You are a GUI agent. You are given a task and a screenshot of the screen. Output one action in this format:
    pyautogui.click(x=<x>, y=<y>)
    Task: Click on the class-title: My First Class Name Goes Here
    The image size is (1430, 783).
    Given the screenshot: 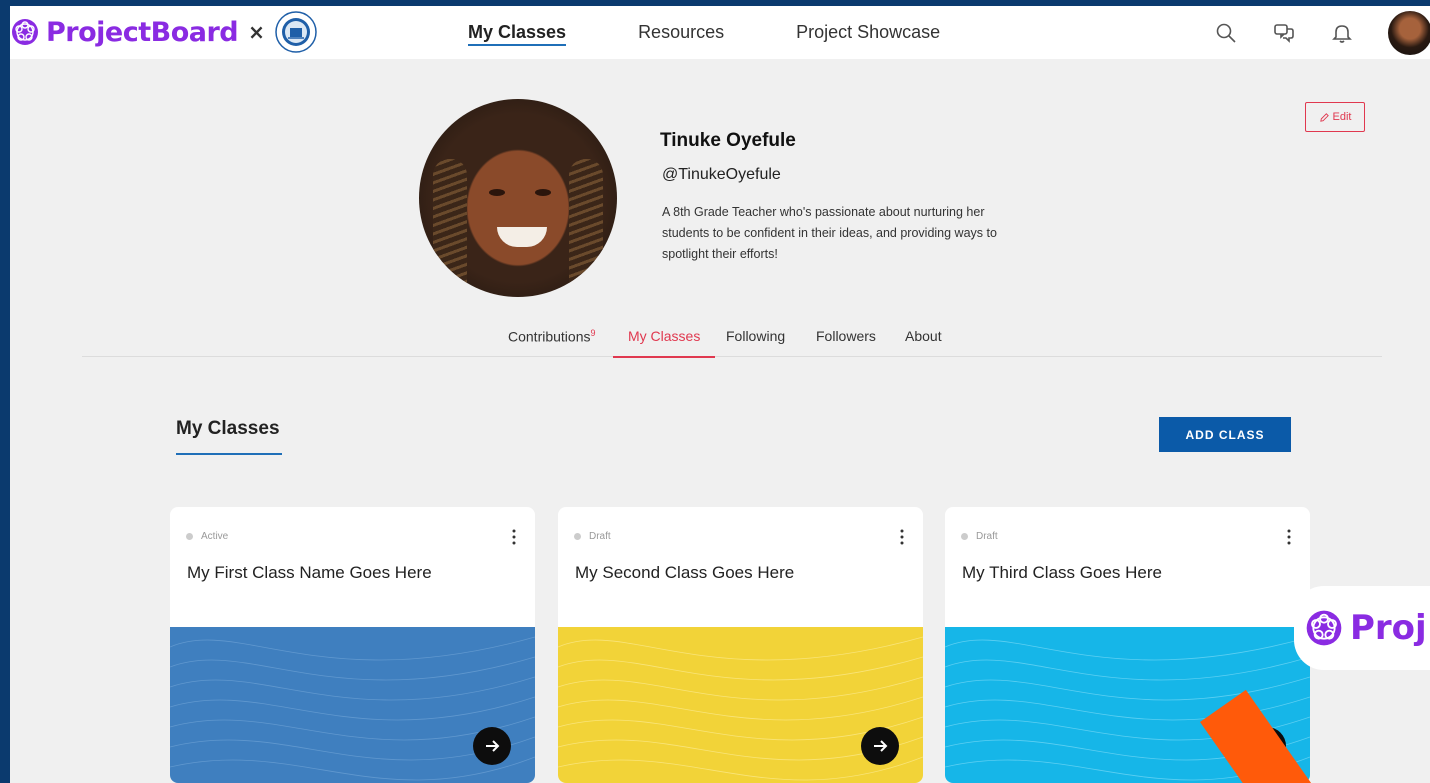 What is the action you would take?
    pyautogui.click(x=309, y=572)
    